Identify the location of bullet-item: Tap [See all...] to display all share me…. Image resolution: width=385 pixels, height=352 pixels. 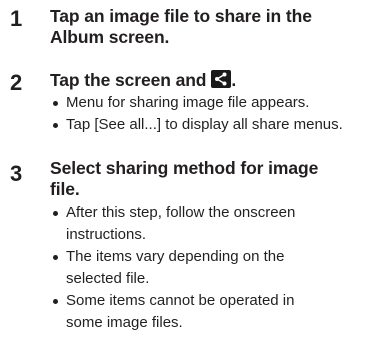
(197, 125).